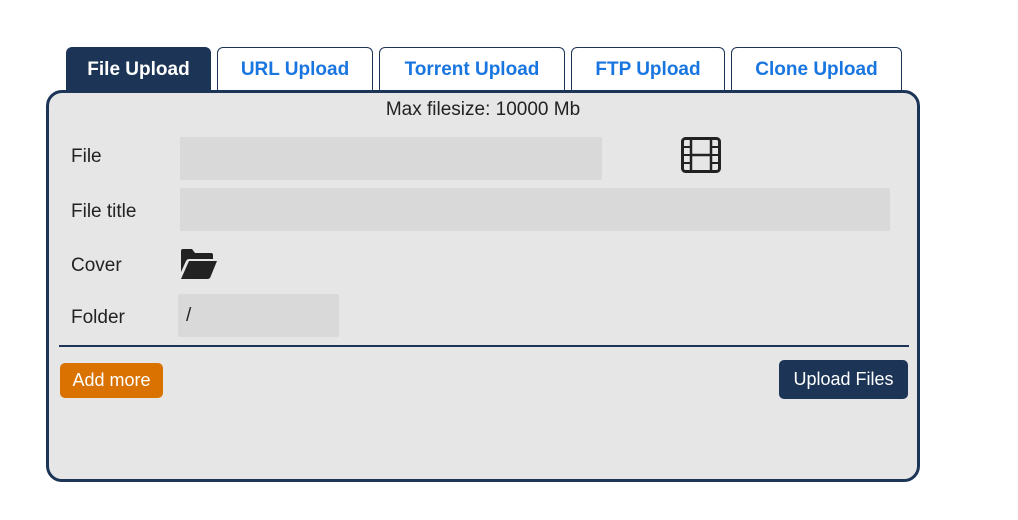 This screenshot has height=520, width=1018. What do you see at coordinates (484, 346) in the screenshot?
I see `panel-divider` at bounding box center [484, 346].